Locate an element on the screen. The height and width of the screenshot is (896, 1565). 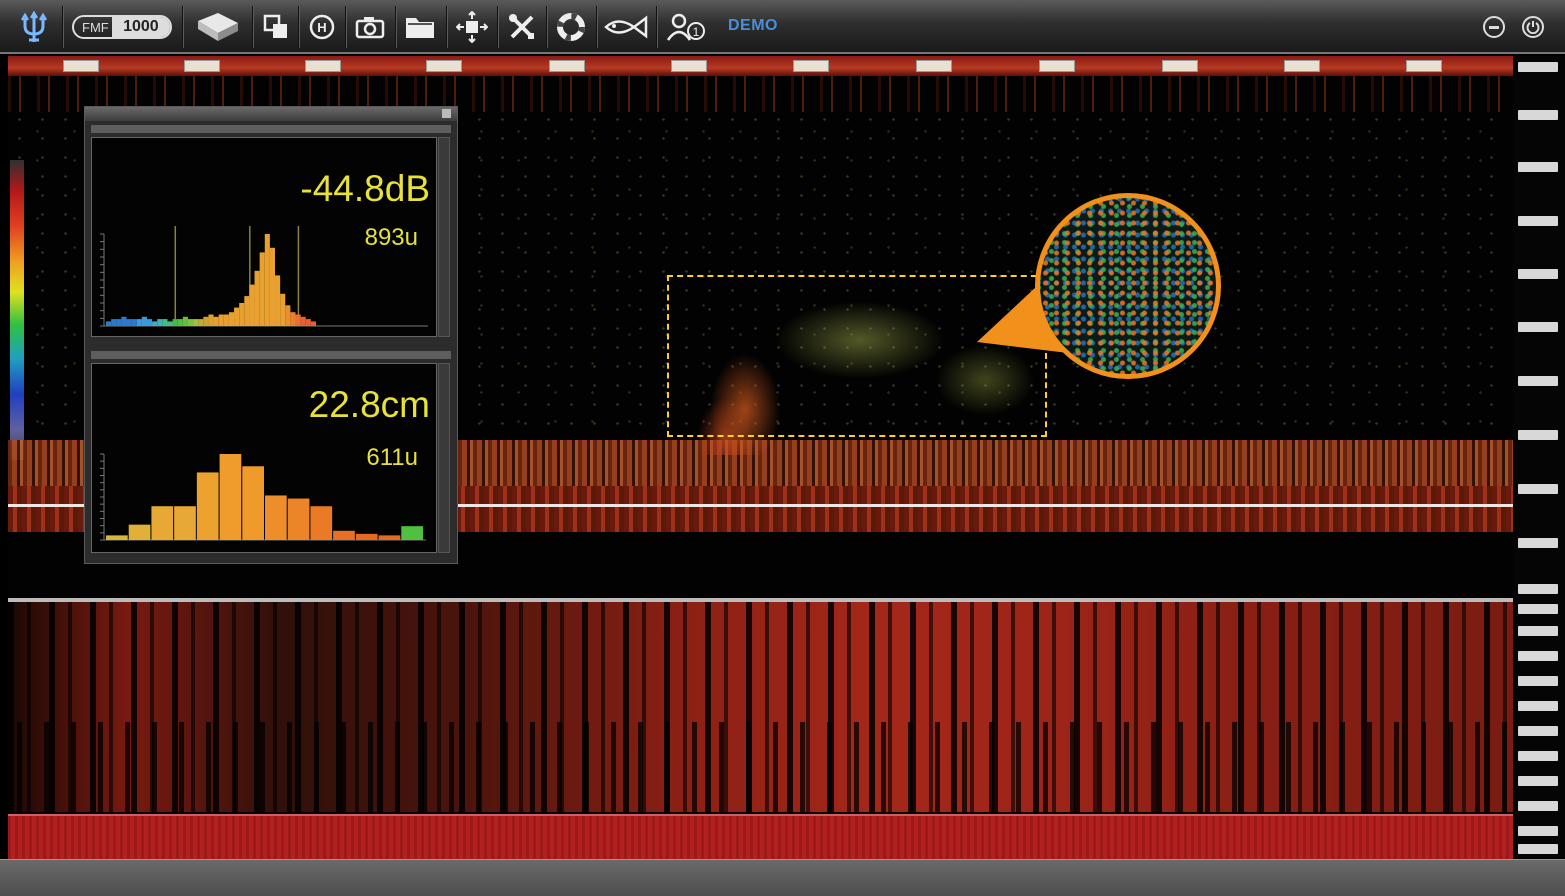
echosounder-3d-icon is located at coordinates (218, 27).